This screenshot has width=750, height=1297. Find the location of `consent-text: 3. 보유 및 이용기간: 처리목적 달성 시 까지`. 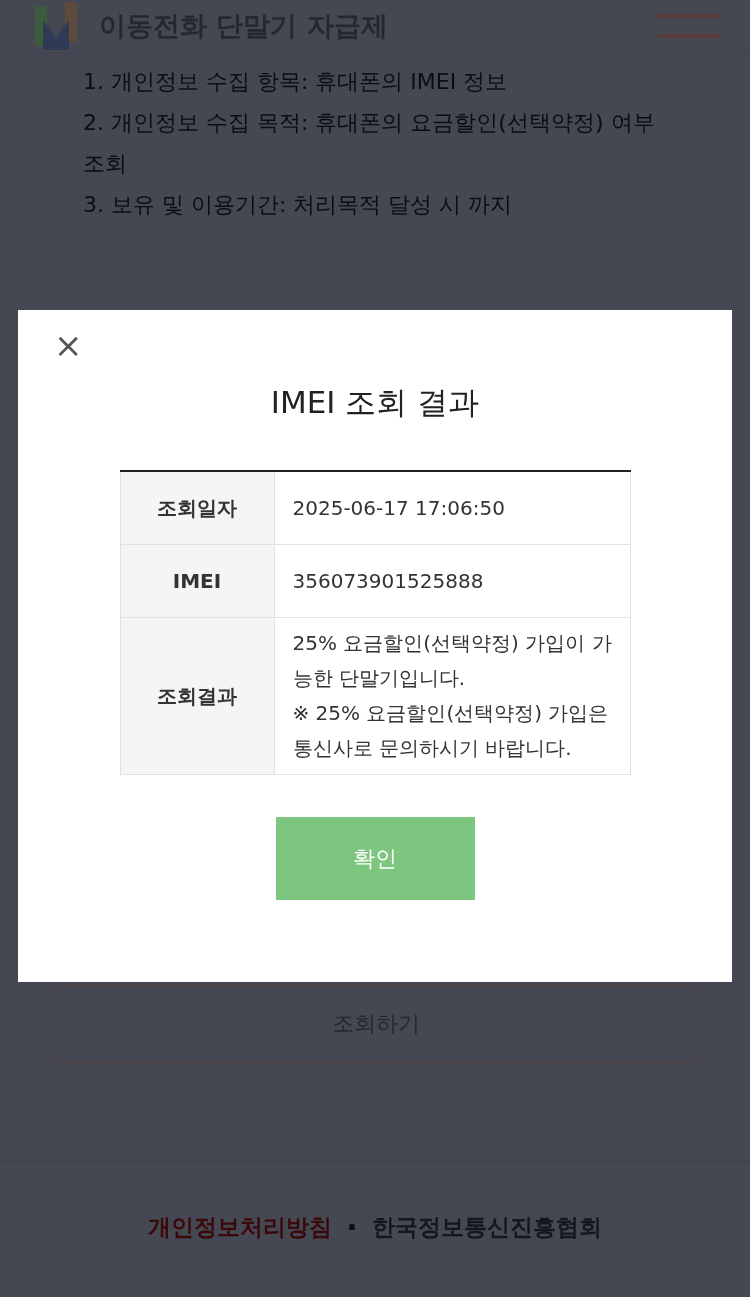

consent-text: 3. 보유 및 이용기간: 처리목적 달성 시 까지 is located at coordinates (298, 205).